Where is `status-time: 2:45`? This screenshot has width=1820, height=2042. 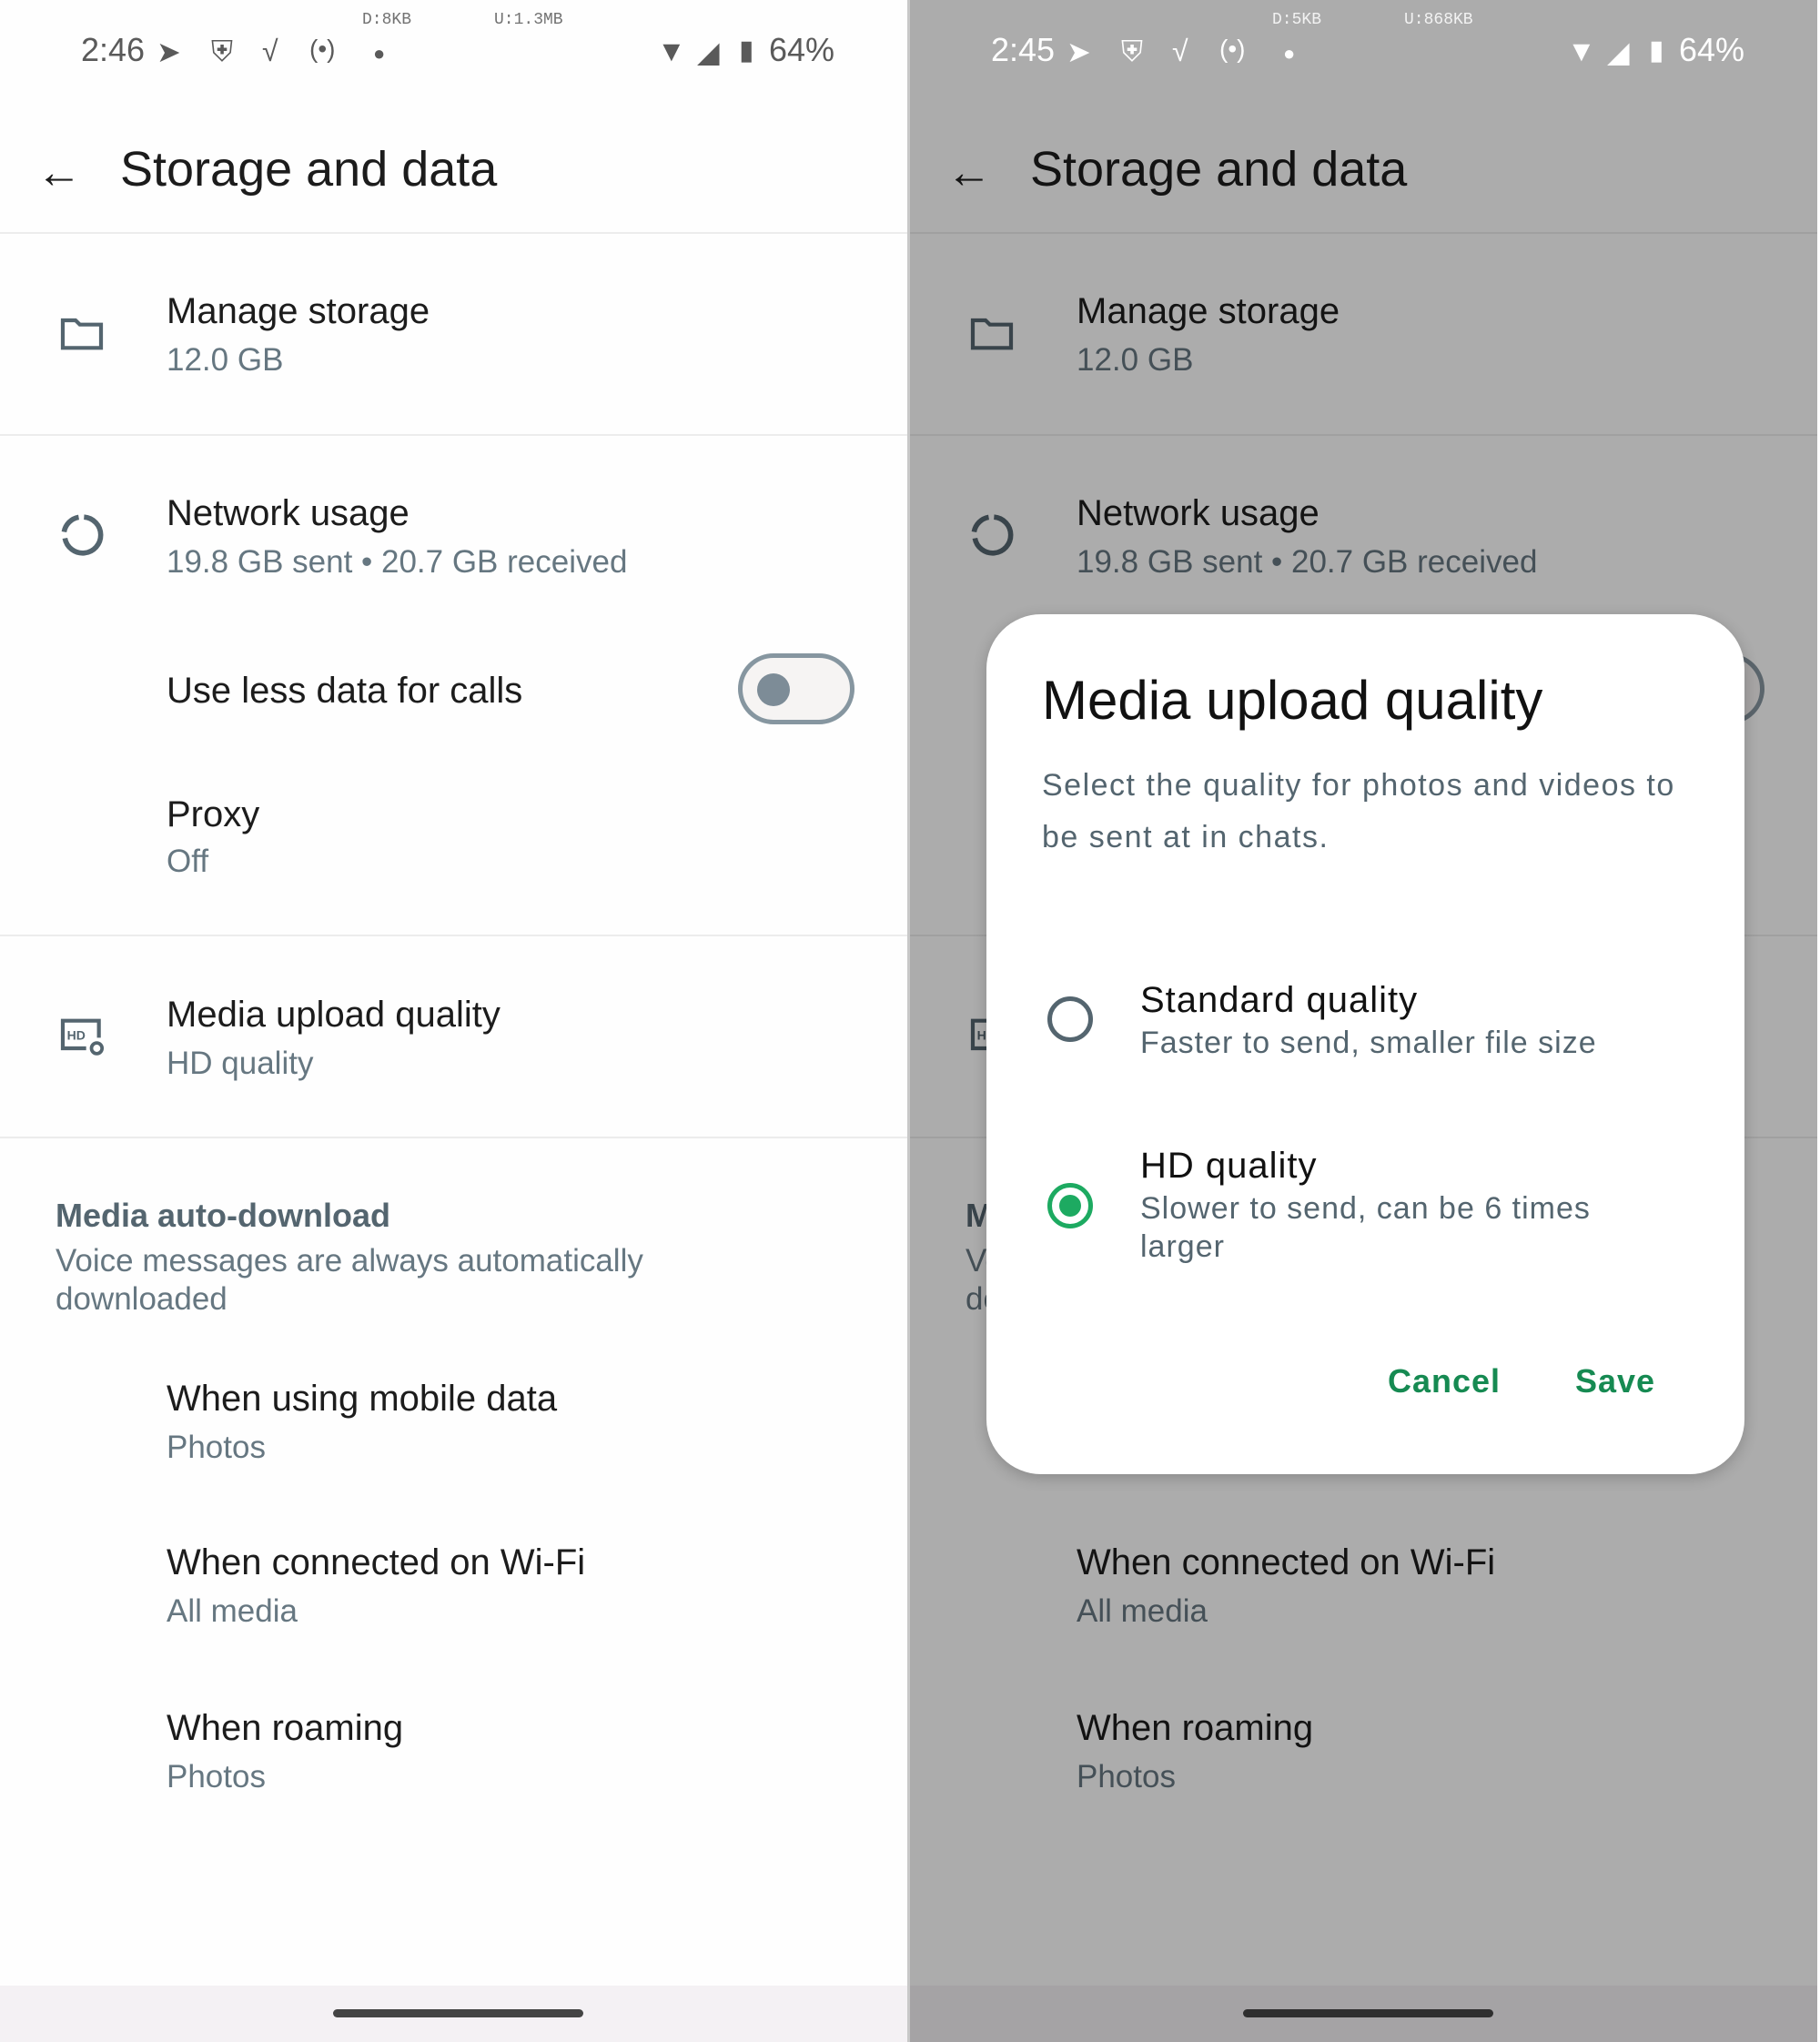
status-time: 2:45 is located at coordinates (1024, 49).